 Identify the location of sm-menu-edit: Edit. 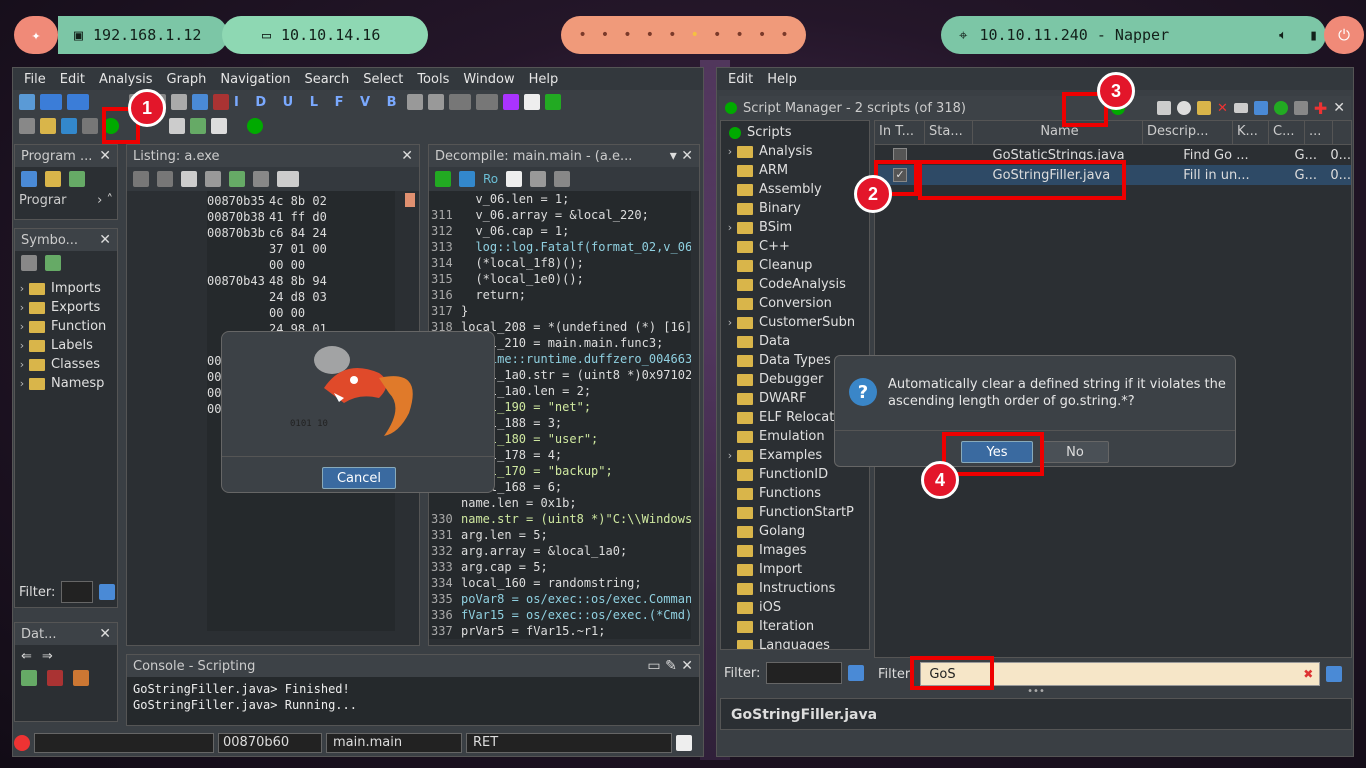
(740, 79).